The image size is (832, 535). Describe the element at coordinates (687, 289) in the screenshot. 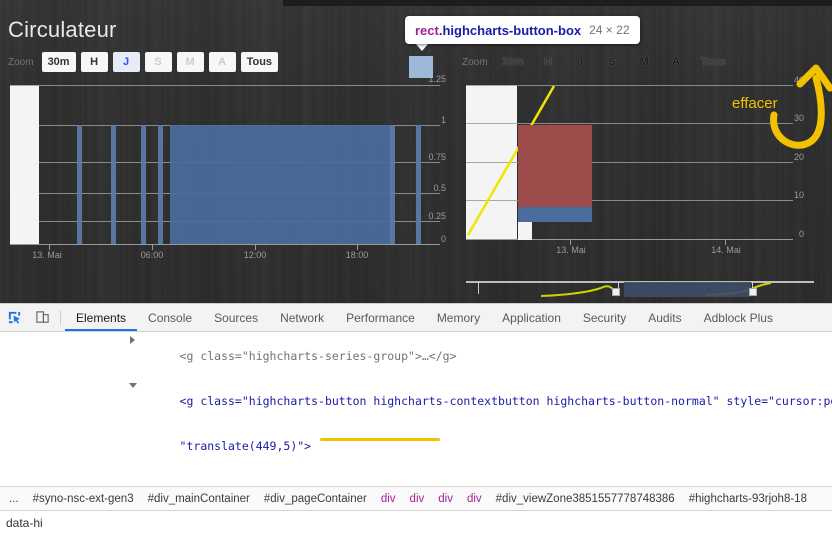

I see `navigator-selected-range` at that location.